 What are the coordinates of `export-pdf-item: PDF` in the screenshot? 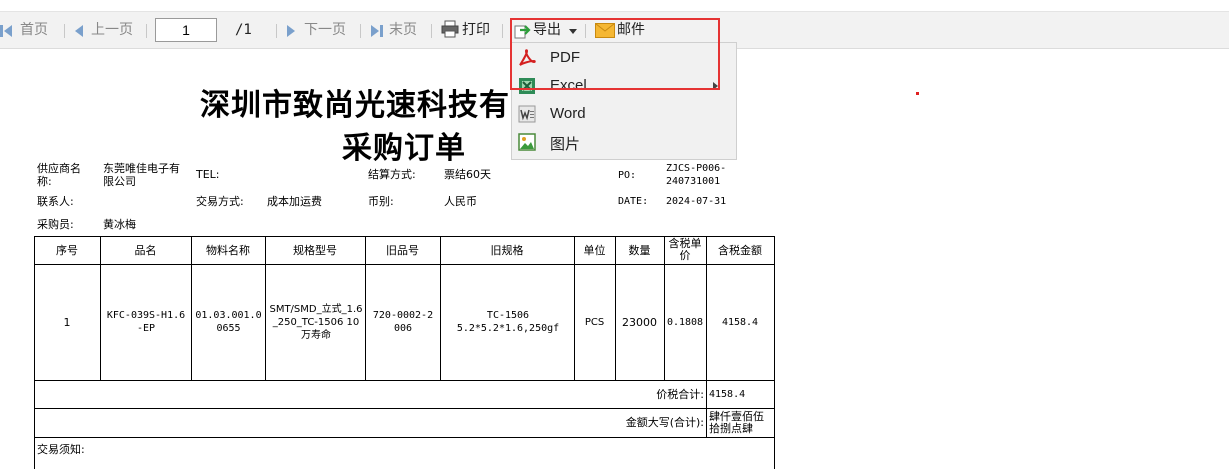 It's located at (624, 59).